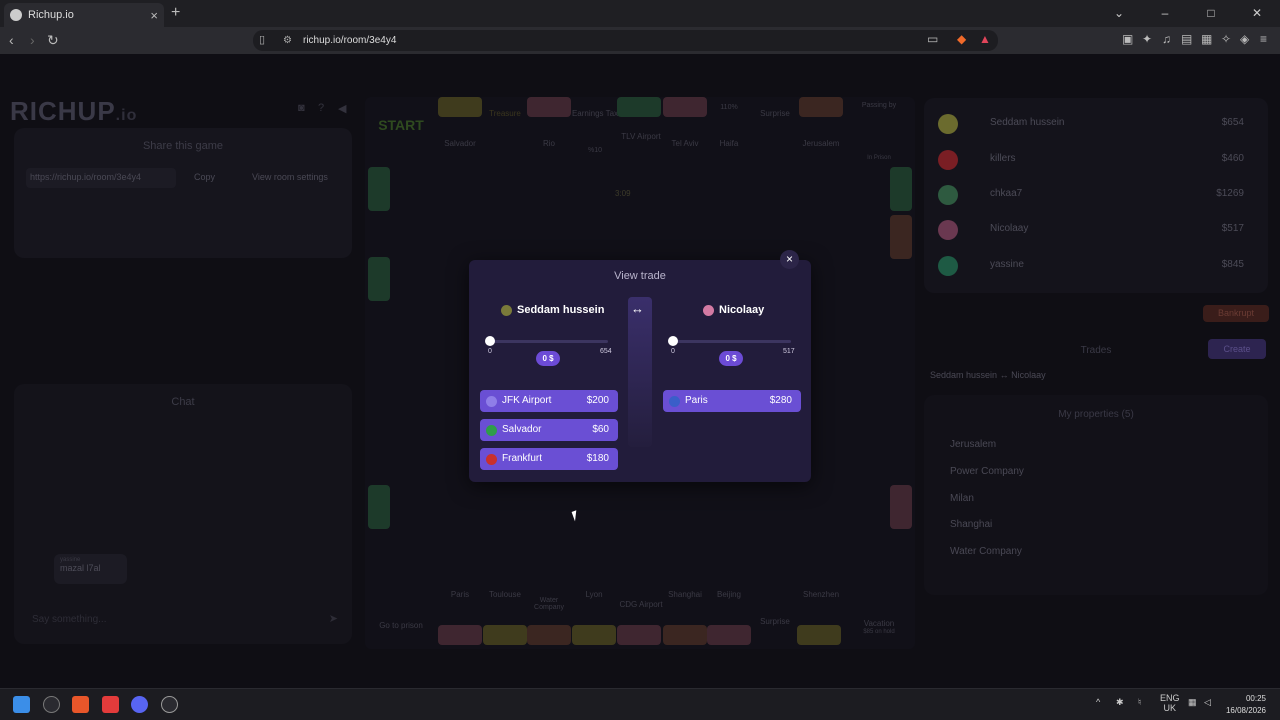 Image resolution: width=1280 pixels, height=720 pixels. I want to click on trade-property-card: Salvador $60, so click(549, 430).